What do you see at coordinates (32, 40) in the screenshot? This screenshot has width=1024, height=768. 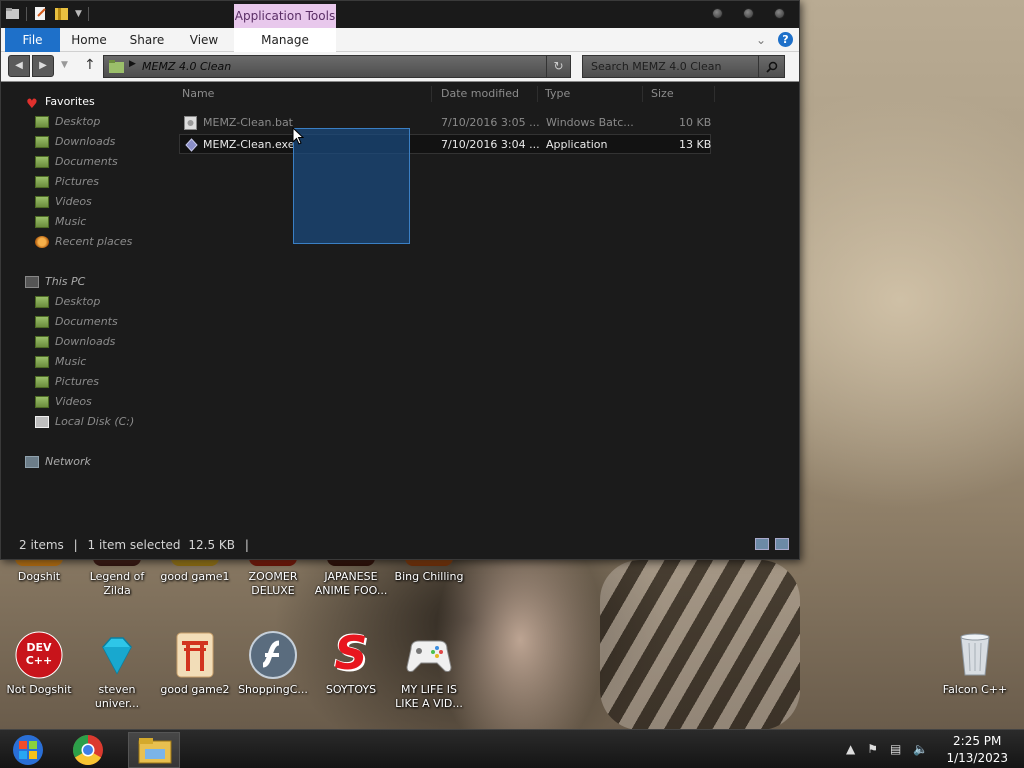 I see `tab-file: File` at bounding box center [32, 40].